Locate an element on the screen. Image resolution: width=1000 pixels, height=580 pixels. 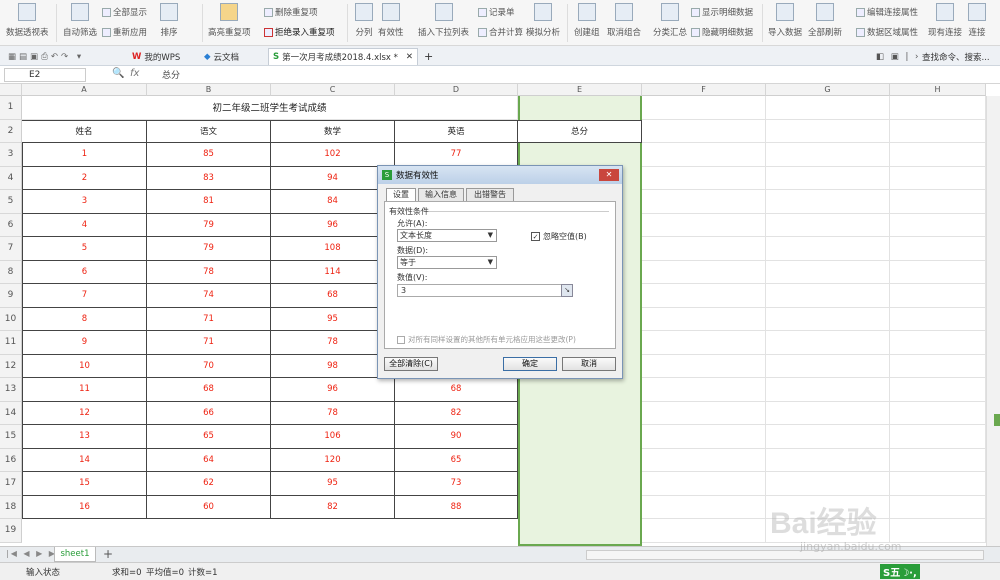
remove-duplicates-button: 删除重复项 is located at coordinates (291, 12).